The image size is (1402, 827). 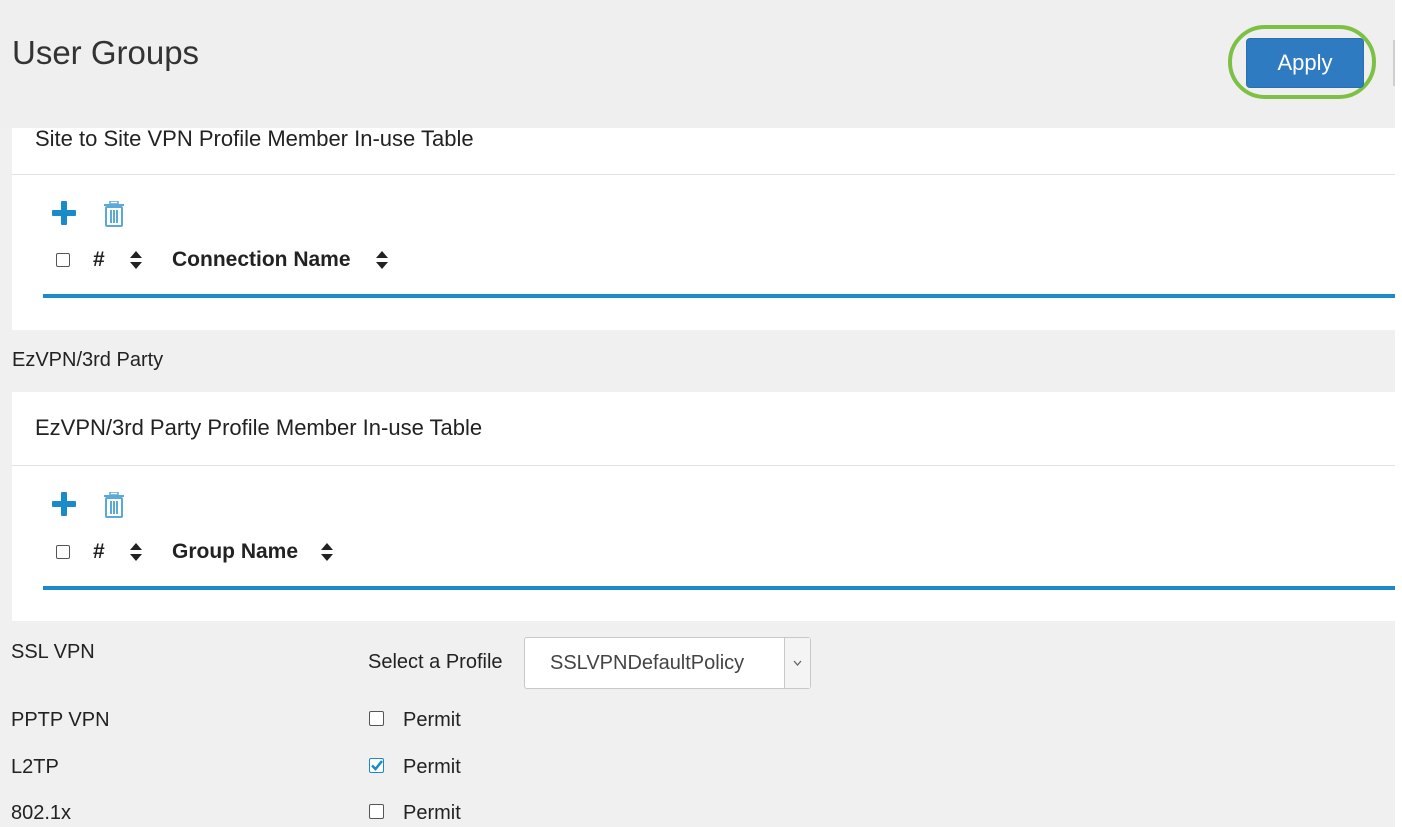 What do you see at coordinates (41, 813) in the screenshot?
I see `dot1x-label: 802.1x` at bounding box center [41, 813].